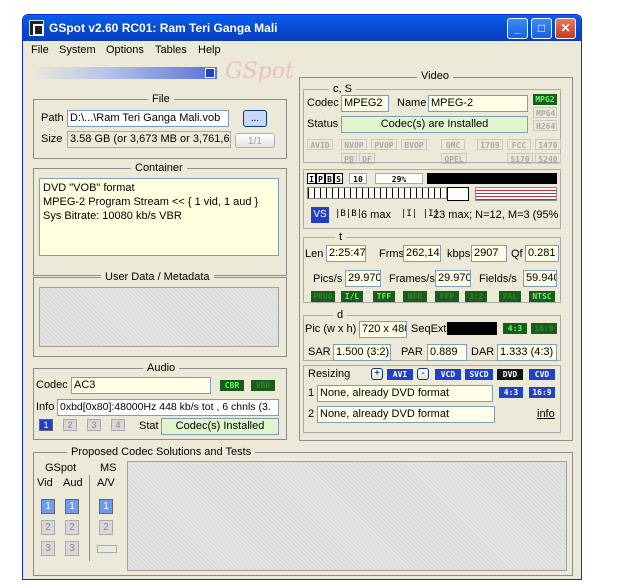 The image size is (635, 585). Describe the element at coordinates (106, 527) in the screenshot. I see `av-2-button: 2` at that location.